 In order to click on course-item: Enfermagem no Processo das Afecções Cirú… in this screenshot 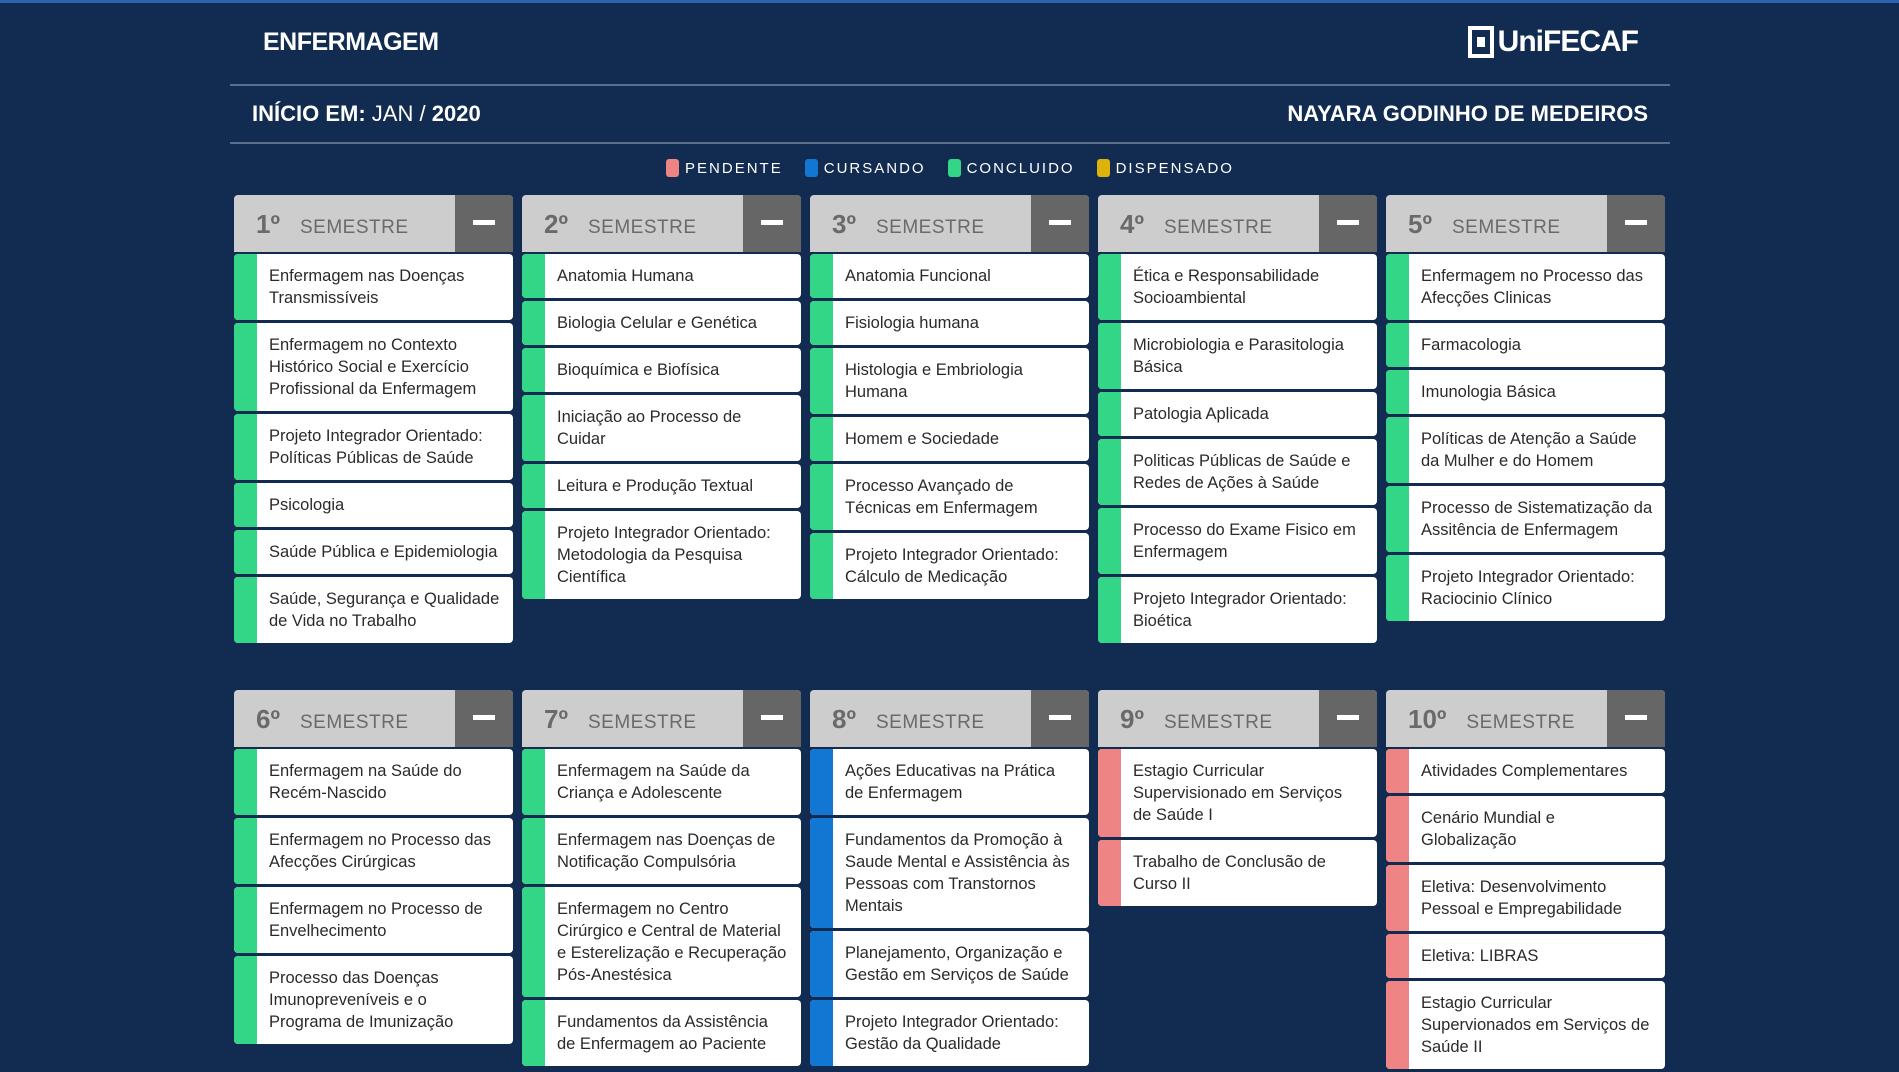, I will do `click(373, 851)`.